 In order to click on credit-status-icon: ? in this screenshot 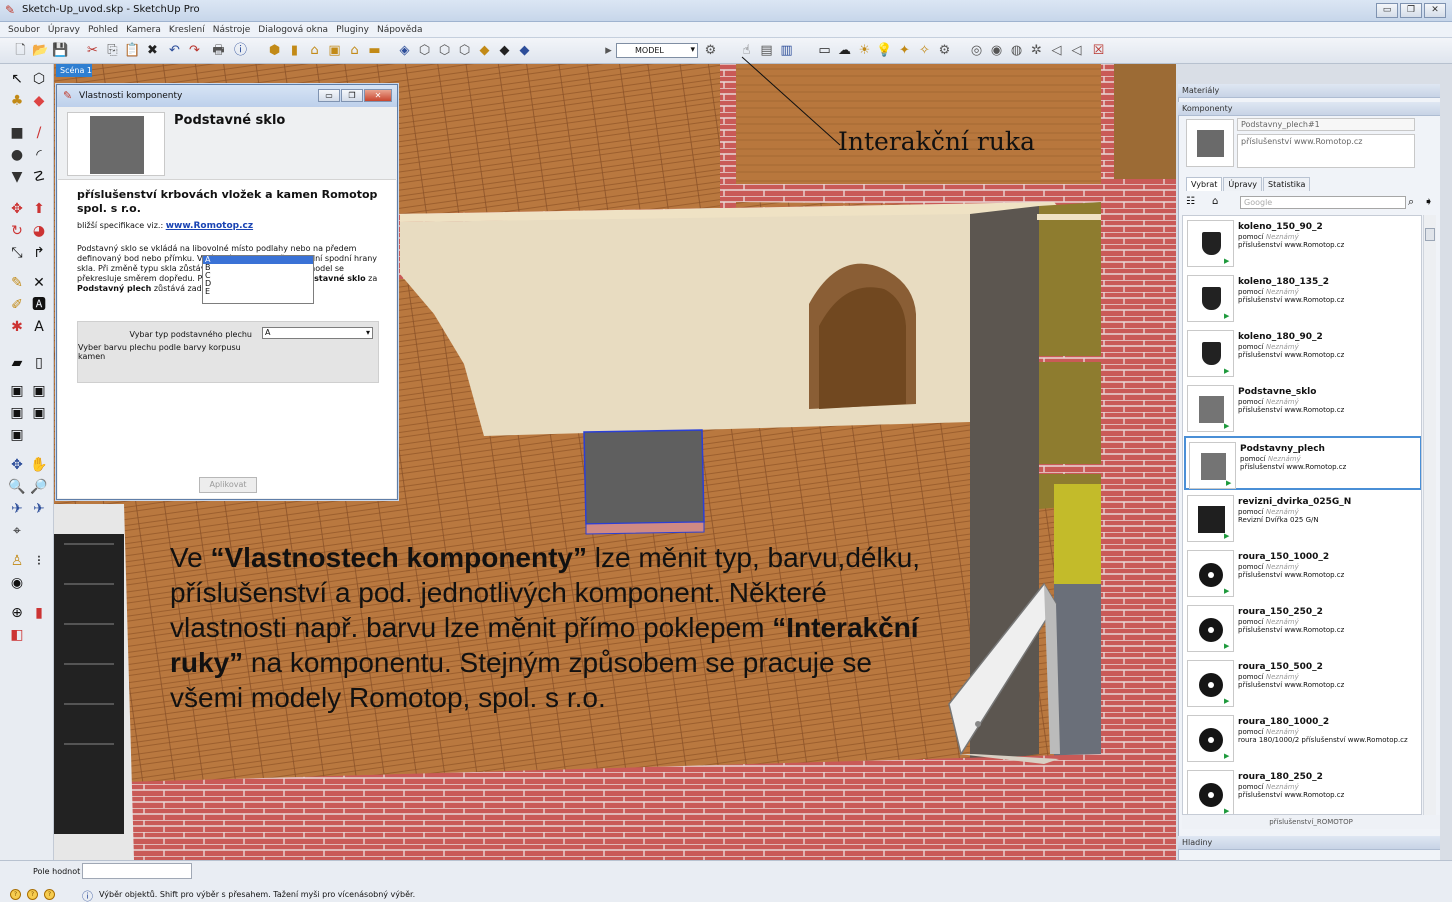, I will do `click(32, 894)`.